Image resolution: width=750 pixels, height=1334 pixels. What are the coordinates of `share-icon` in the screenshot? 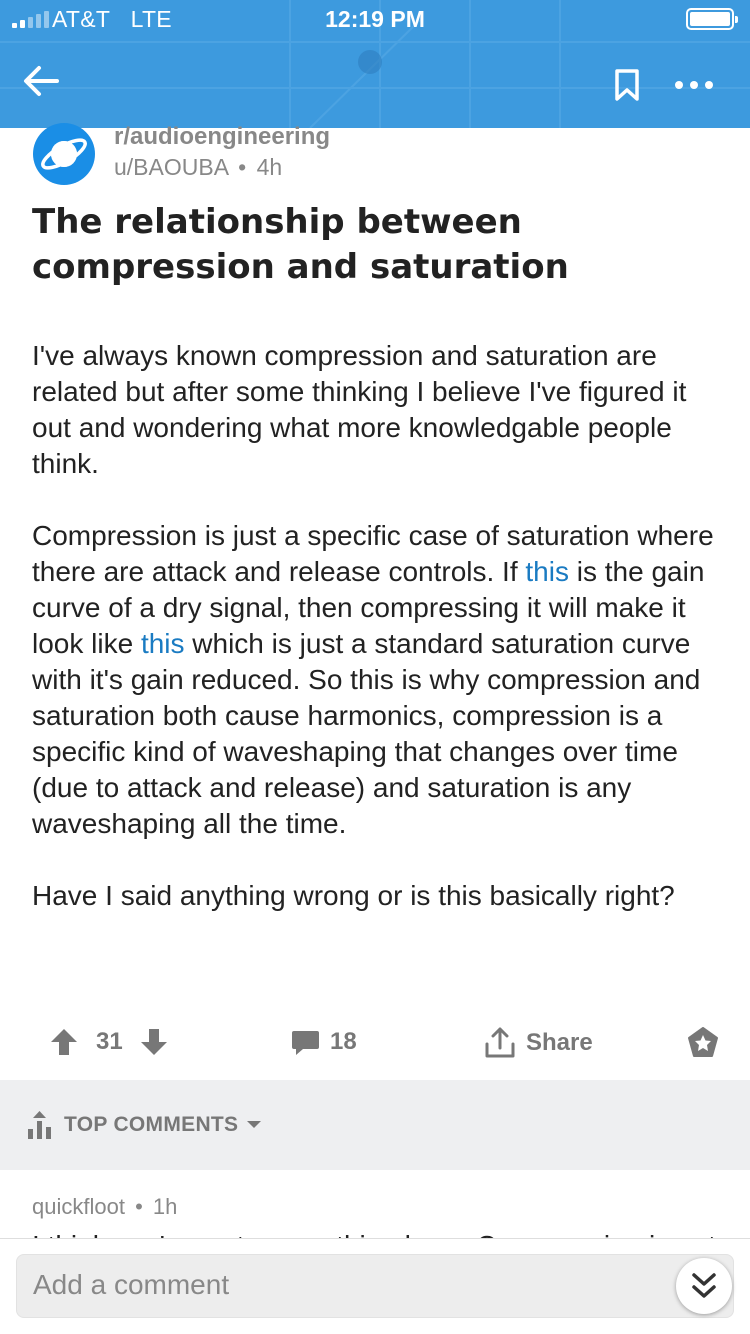 It's located at (500, 1042).